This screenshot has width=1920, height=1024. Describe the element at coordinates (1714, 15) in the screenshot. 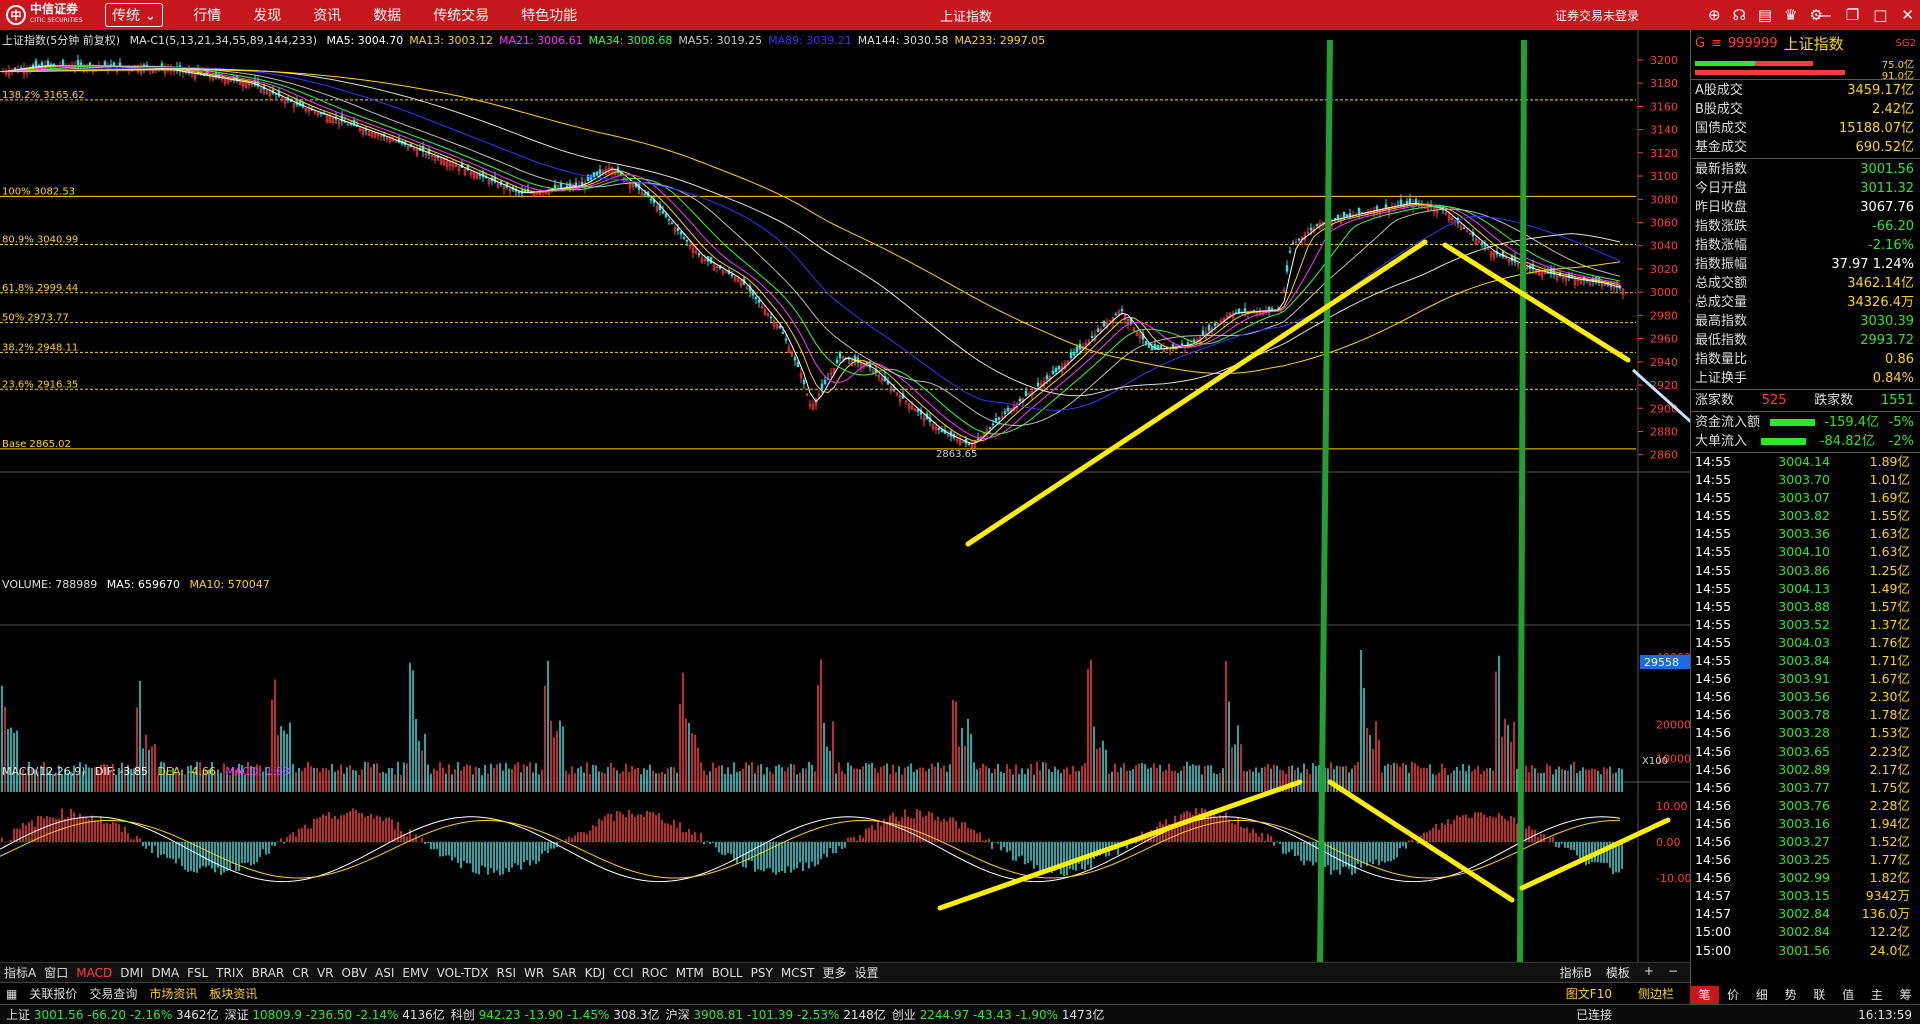

I see `calendar-icon: ⊕` at that location.